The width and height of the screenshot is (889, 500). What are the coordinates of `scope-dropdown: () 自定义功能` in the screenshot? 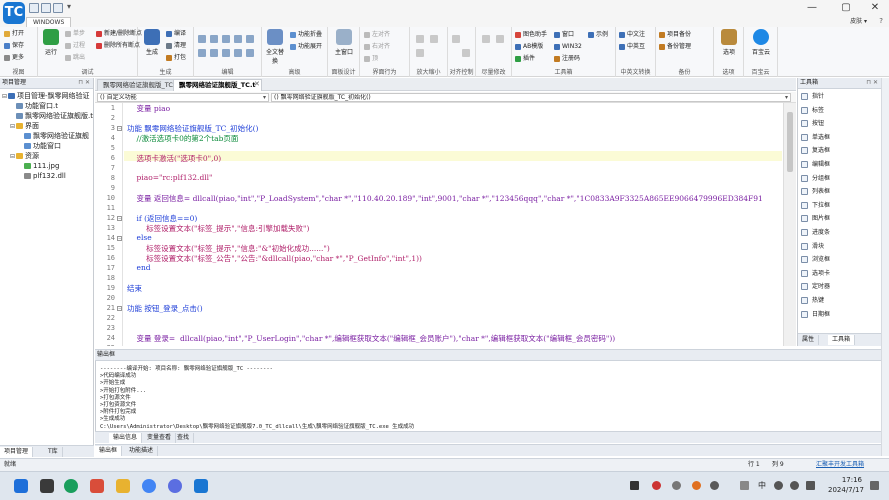 It's located at (183, 97).